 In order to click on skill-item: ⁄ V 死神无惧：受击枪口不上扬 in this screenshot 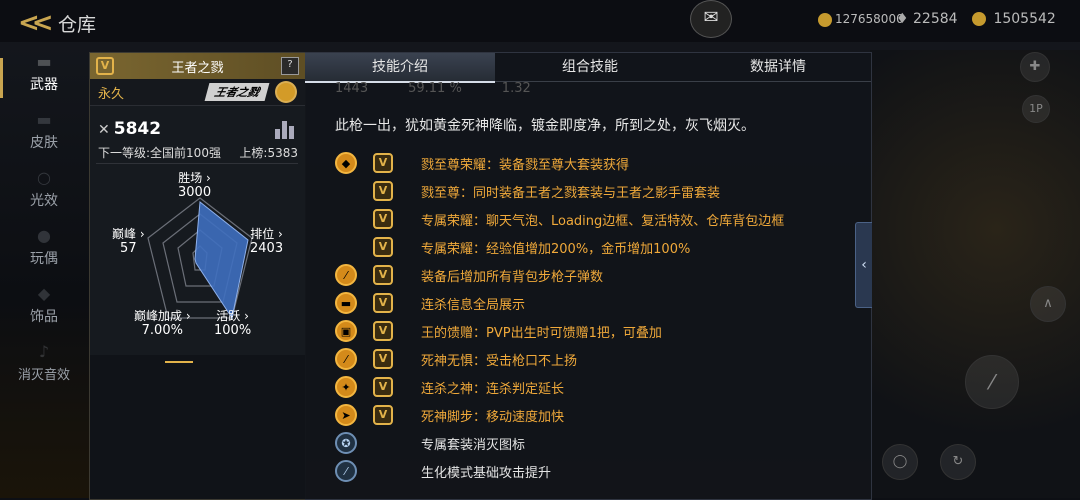, I will do `click(559, 359)`.